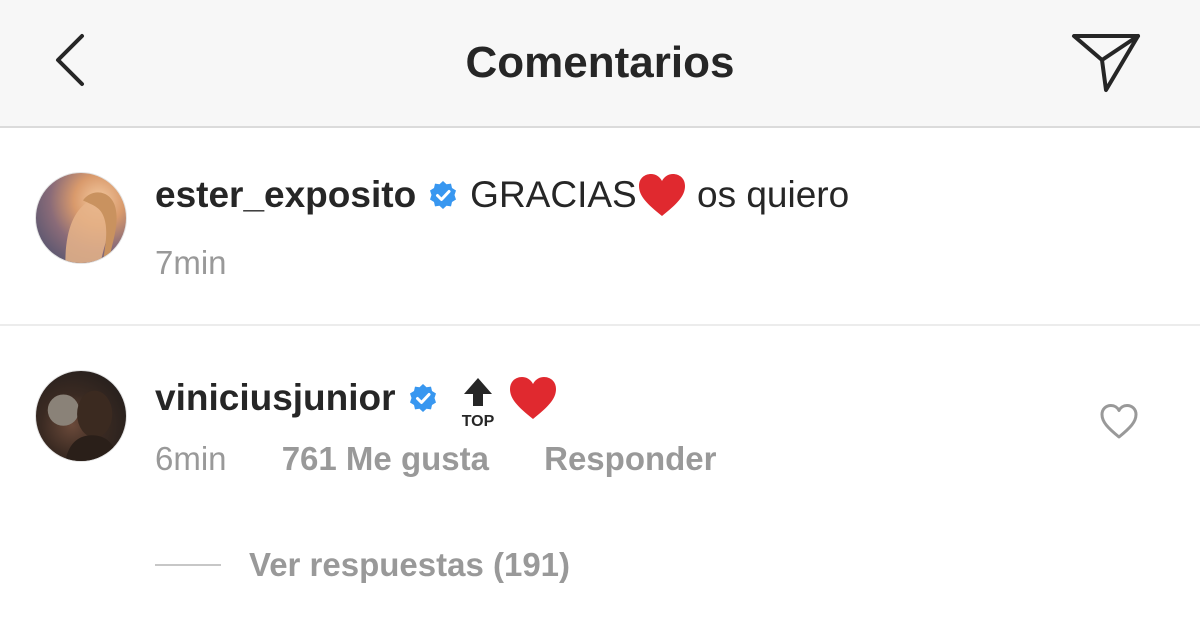  I want to click on likes-count: 761 Me gusta, so click(385, 458).